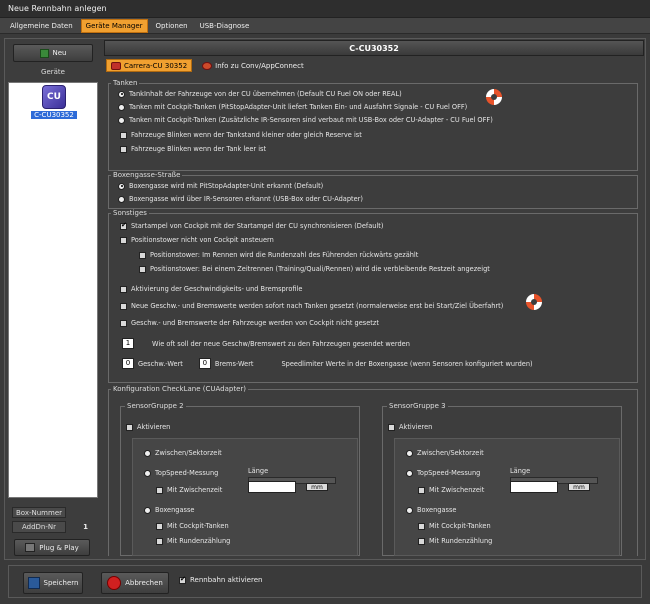 This screenshot has width=650, height=604. Describe the element at coordinates (272, 487) in the screenshot. I see `sg2-length-input` at that location.